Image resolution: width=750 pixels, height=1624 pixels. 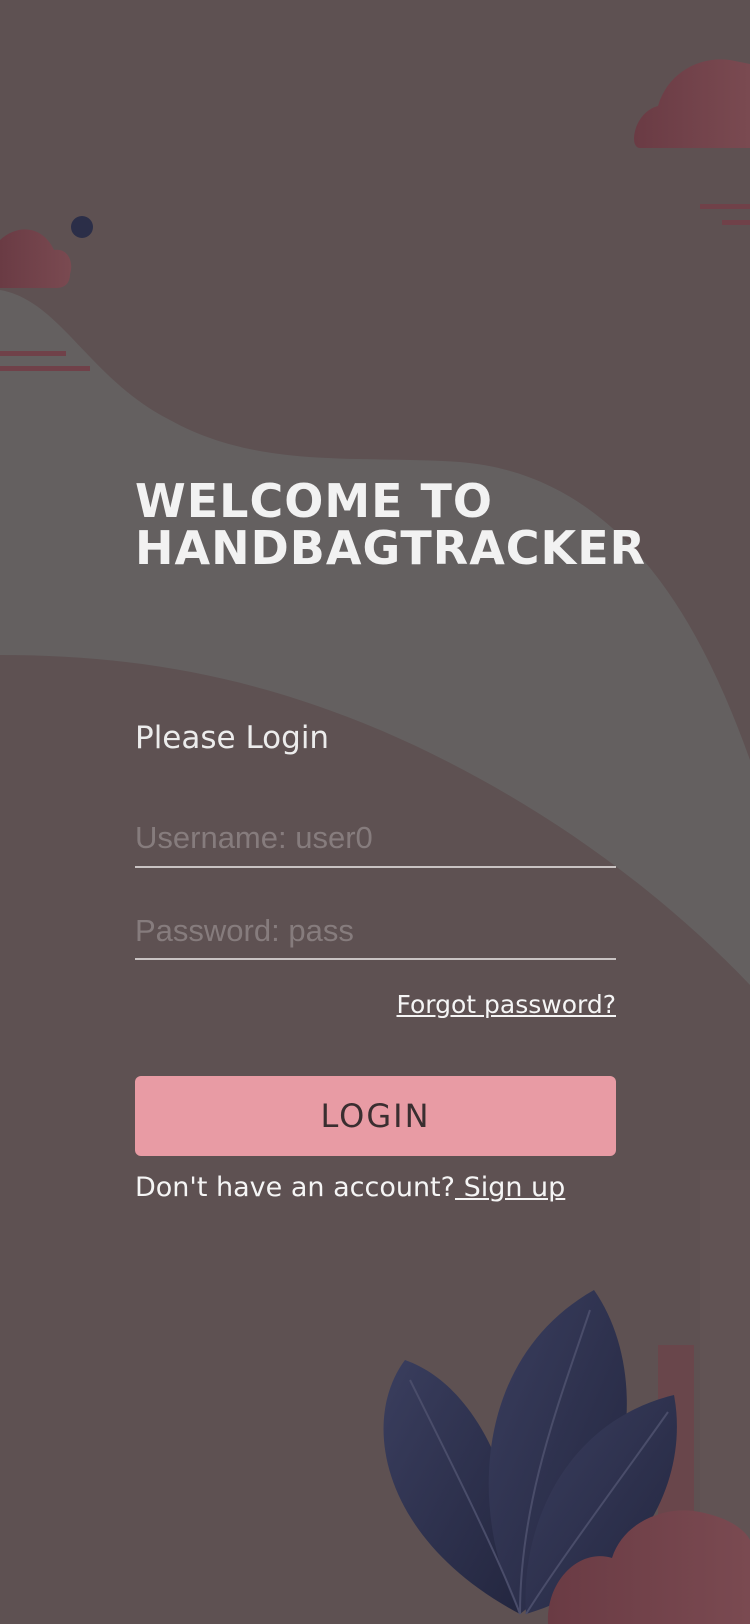 I want to click on login-button: LOGIN, so click(x=375, y=1116).